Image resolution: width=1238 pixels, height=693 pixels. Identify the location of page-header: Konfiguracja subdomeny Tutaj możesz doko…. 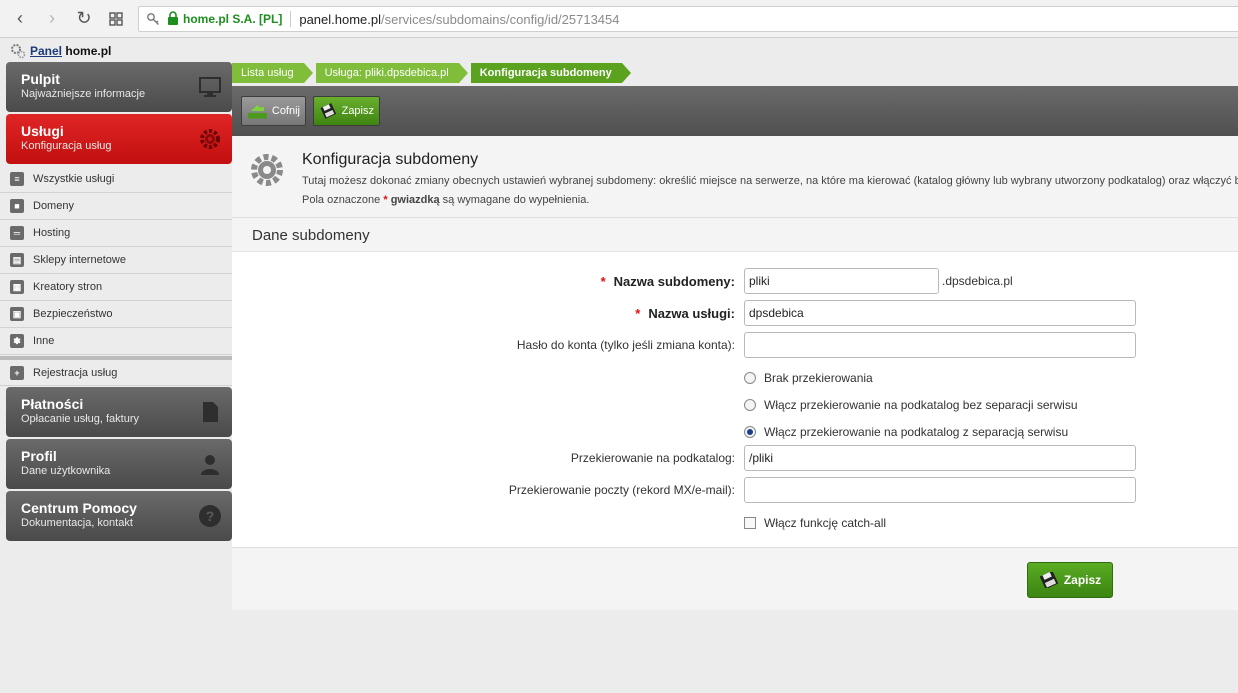
(735, 177).